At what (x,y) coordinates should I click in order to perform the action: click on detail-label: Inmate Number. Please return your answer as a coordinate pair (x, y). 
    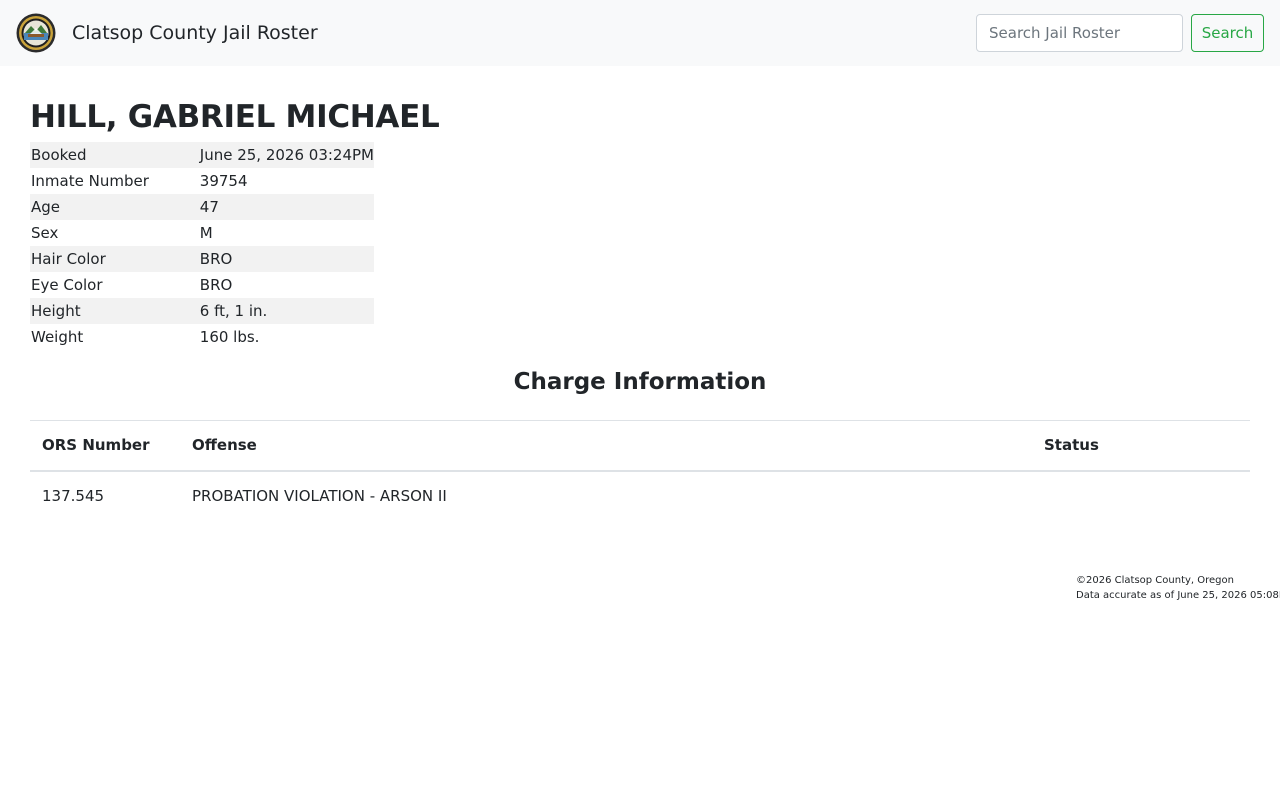
    Looking at the image, I should click on (90, 181).